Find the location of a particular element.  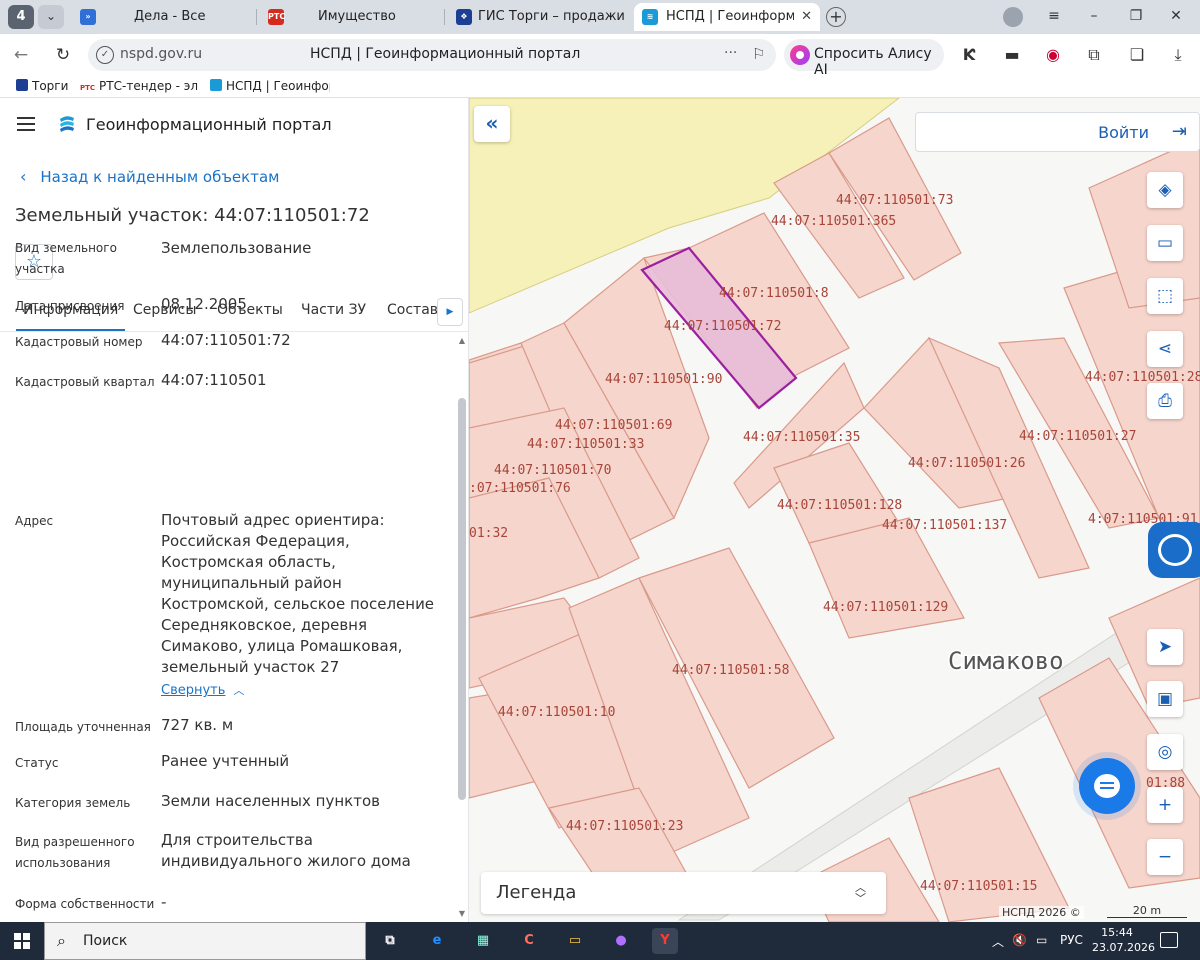

input-language: РУС is located at coordinates (1071, 940).